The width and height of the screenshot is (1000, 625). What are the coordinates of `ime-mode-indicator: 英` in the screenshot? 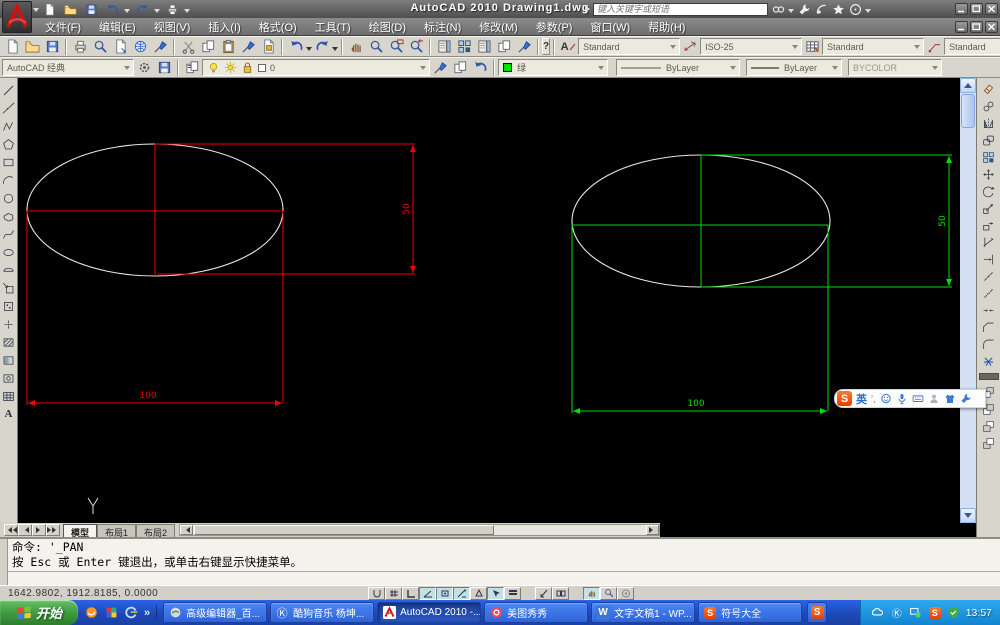 It's located at (861, 399).